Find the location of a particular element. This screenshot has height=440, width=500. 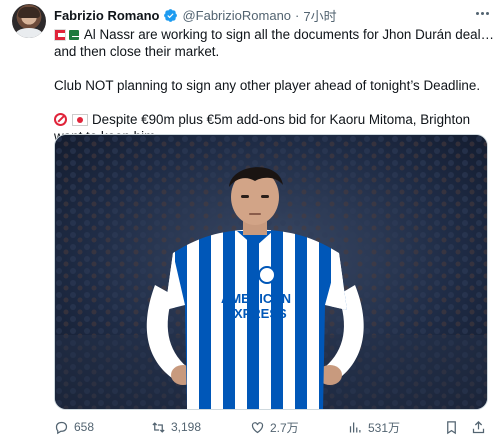

retweet-count: 3,198 is located at coordinates (186, 427).